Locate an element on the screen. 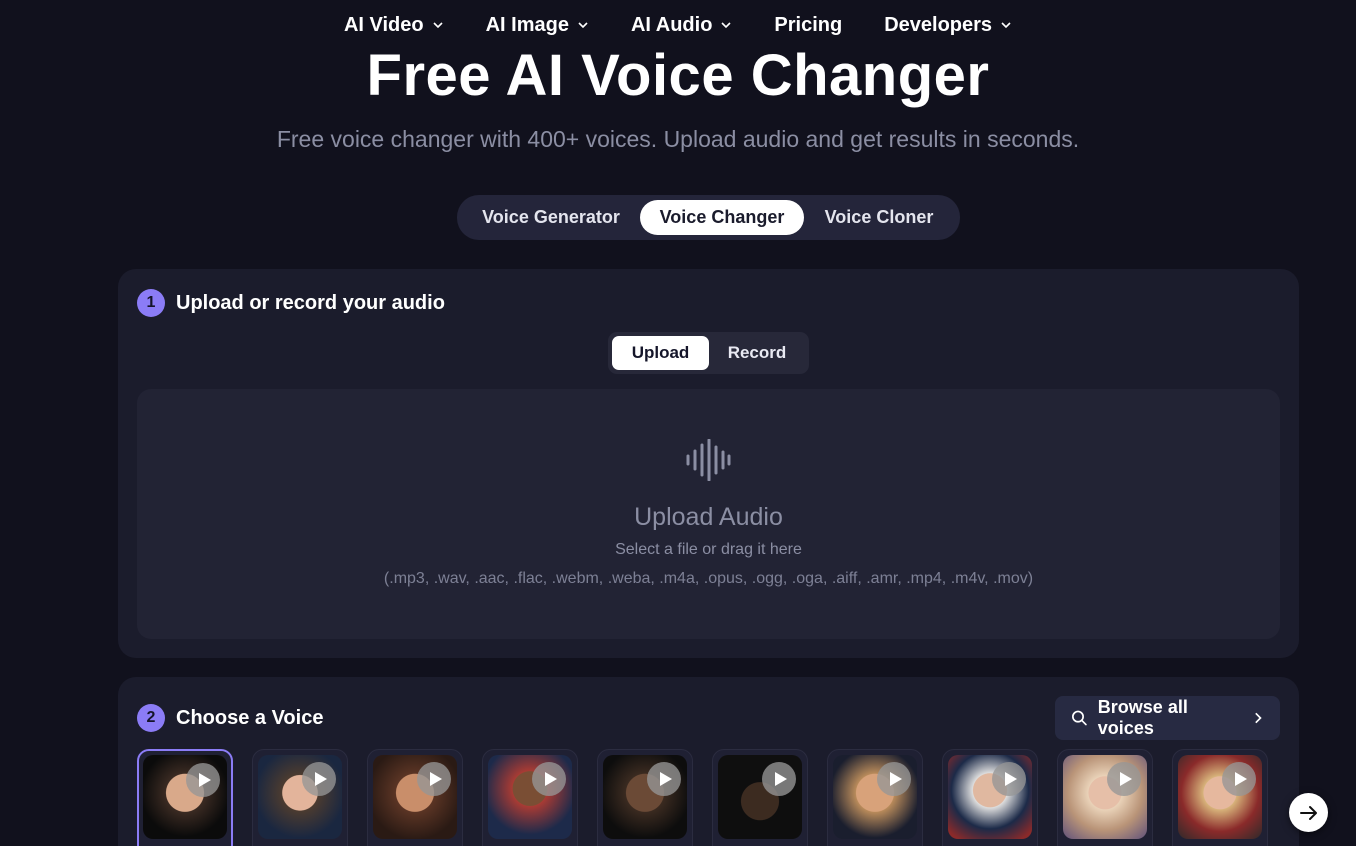 This screenshot has height=846, width=1356. step-header: 1 Upload or record your audio is located at coordinates (291, 303).